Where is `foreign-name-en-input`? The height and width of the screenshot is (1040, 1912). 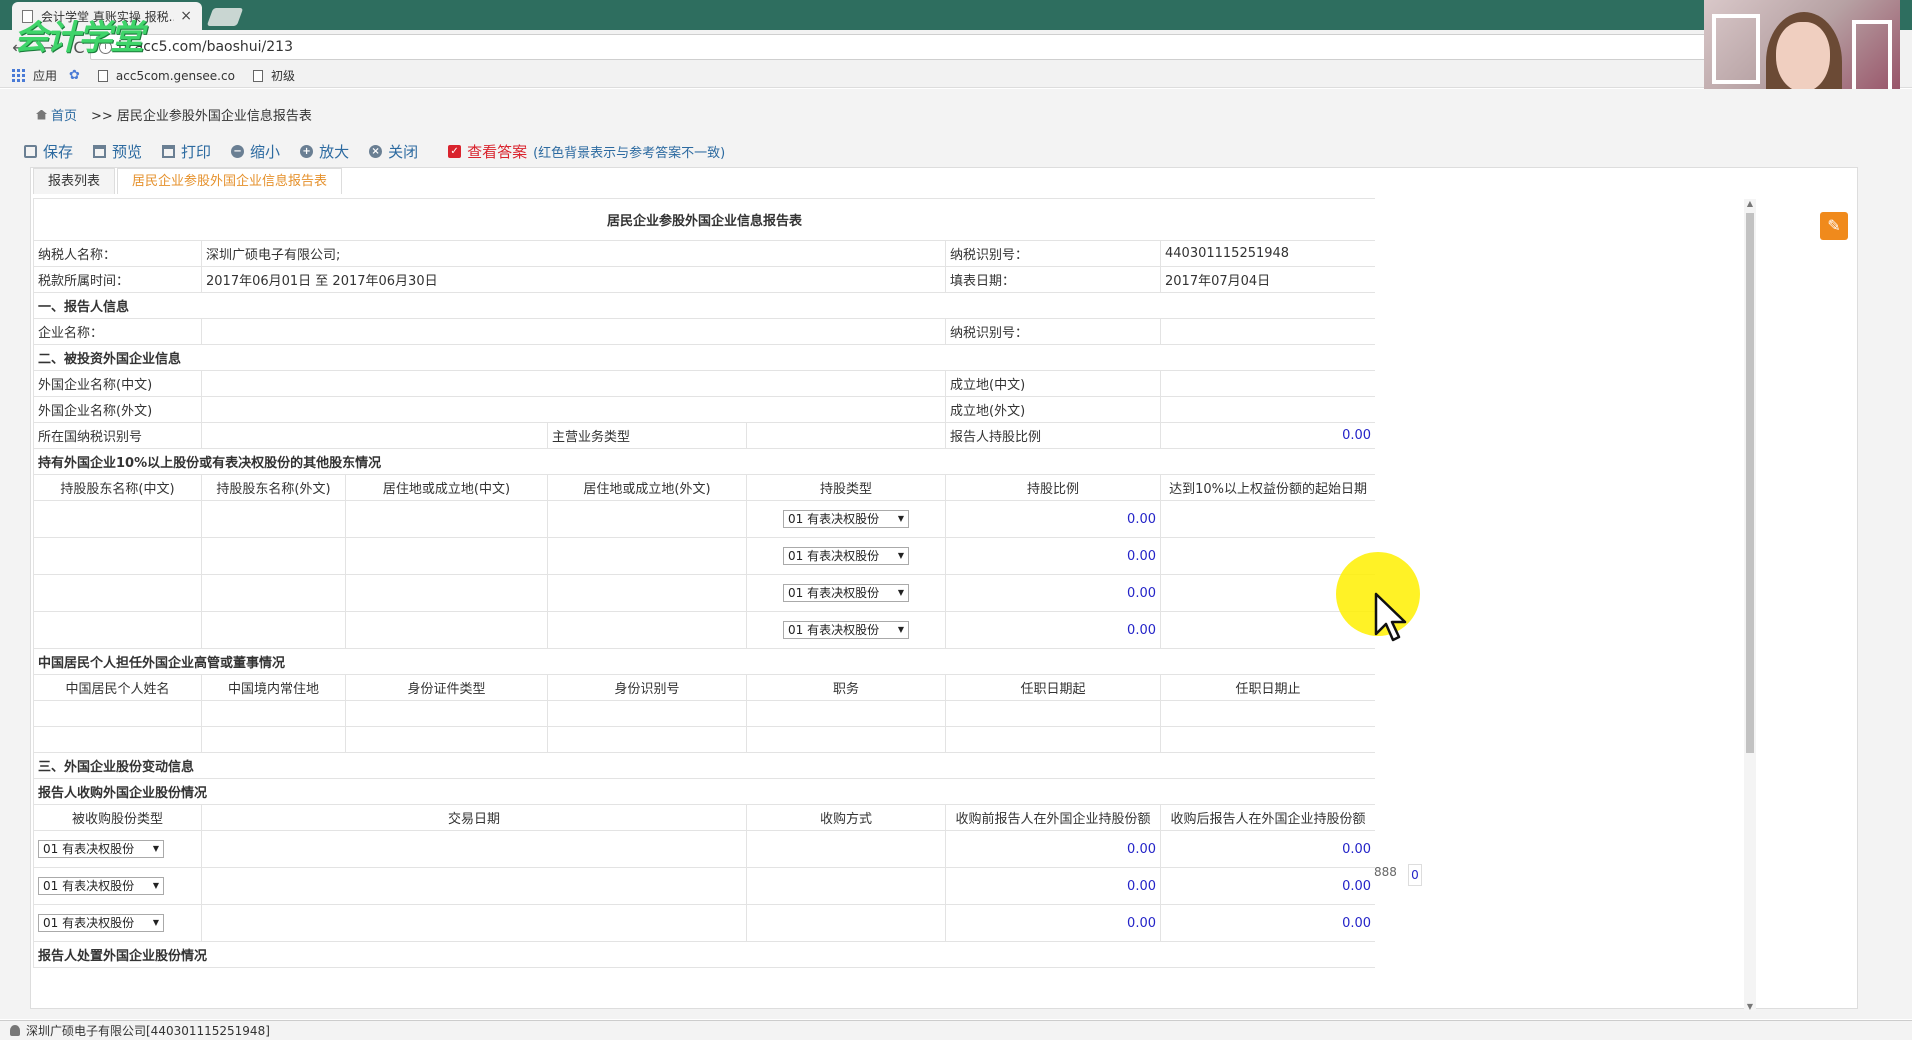
foreign-name-en-input is located at coordinates (573, 409).